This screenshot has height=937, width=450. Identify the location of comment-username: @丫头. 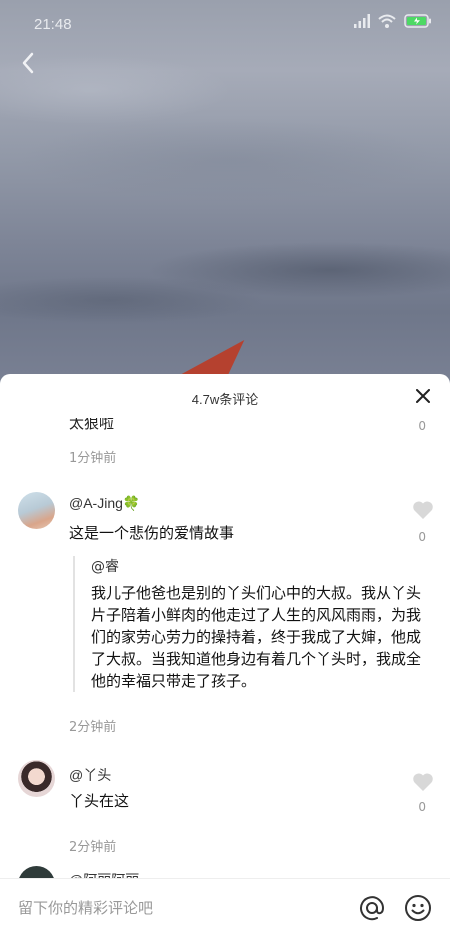
(90, 775).